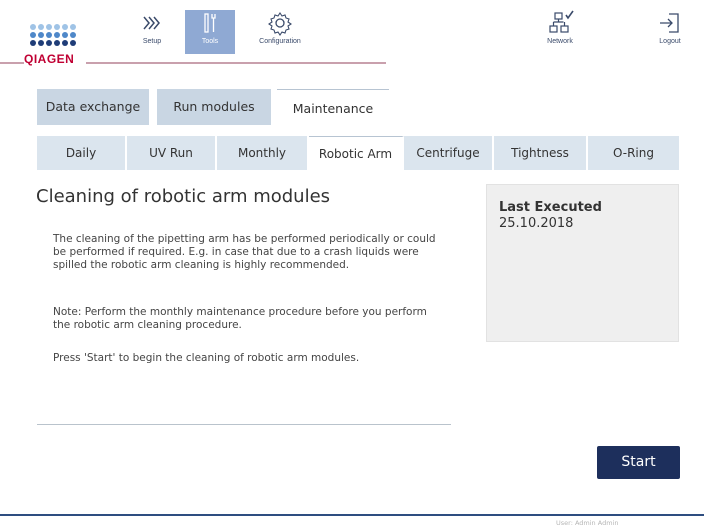 This screenshot has height=530, width=704. Describe the element at coordinates (172, 153) in the screenshot. I see `subtab-uv-run: UV Run` at that location.